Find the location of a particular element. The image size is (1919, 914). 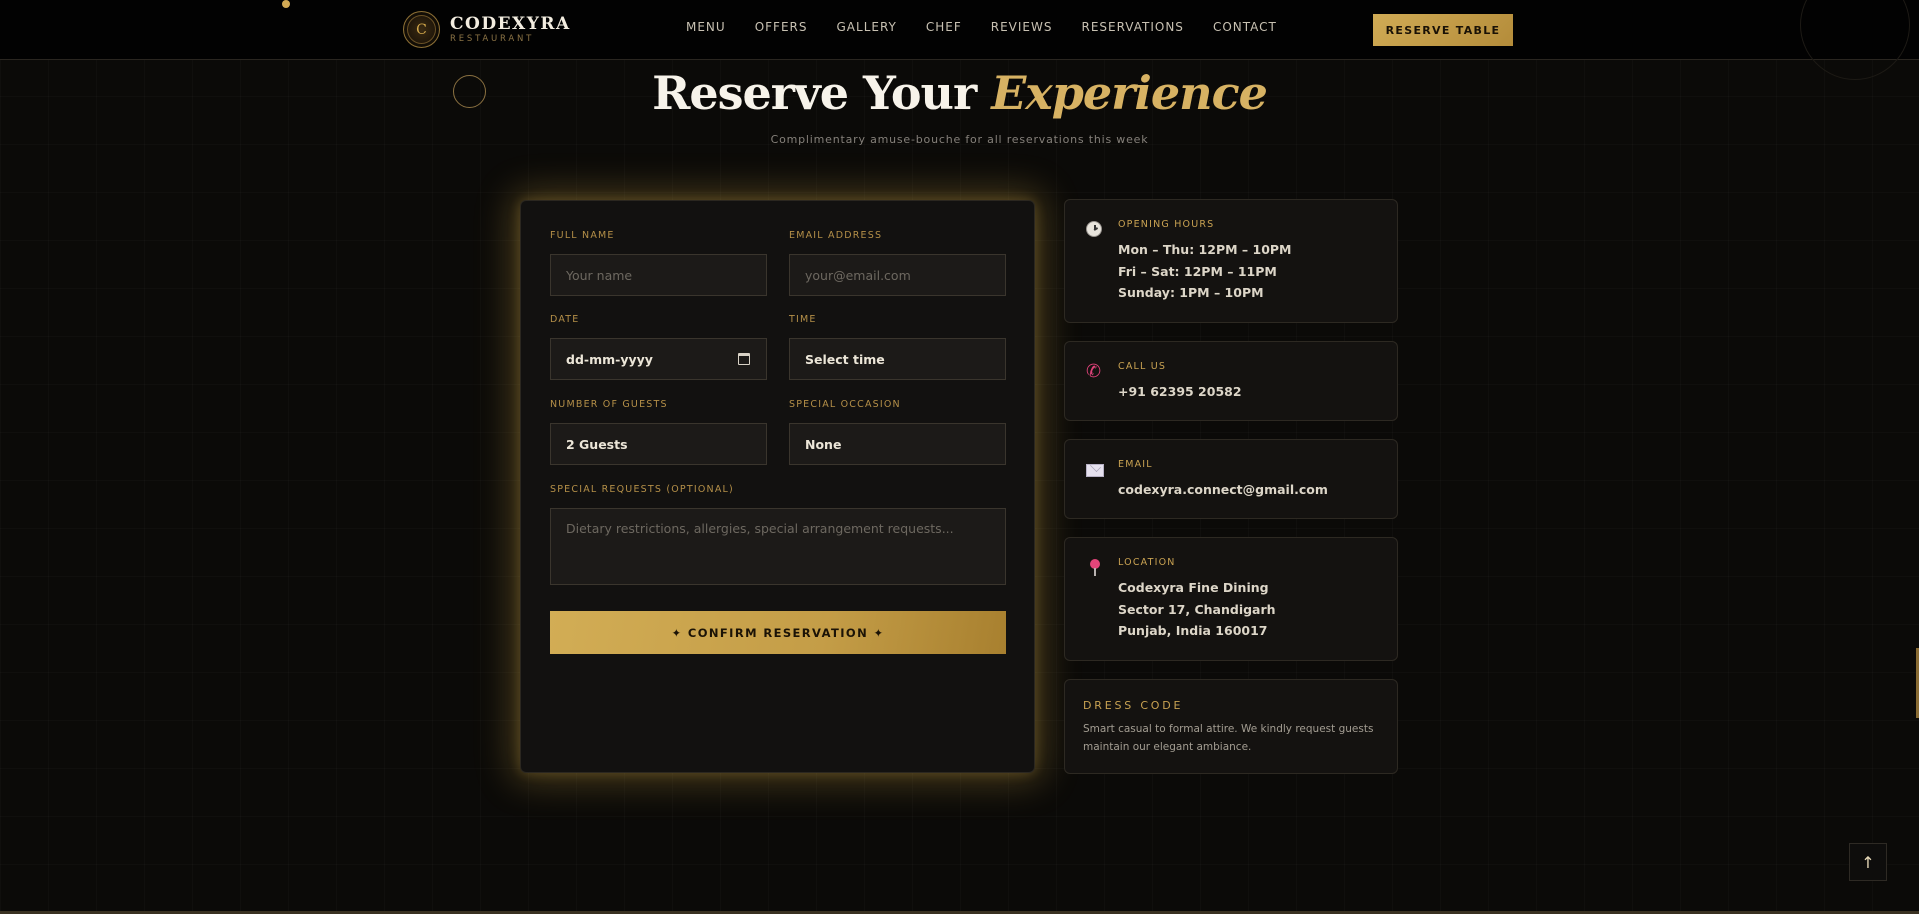

nav-link-offers: OFFERS is located at coordinates (781, 27).